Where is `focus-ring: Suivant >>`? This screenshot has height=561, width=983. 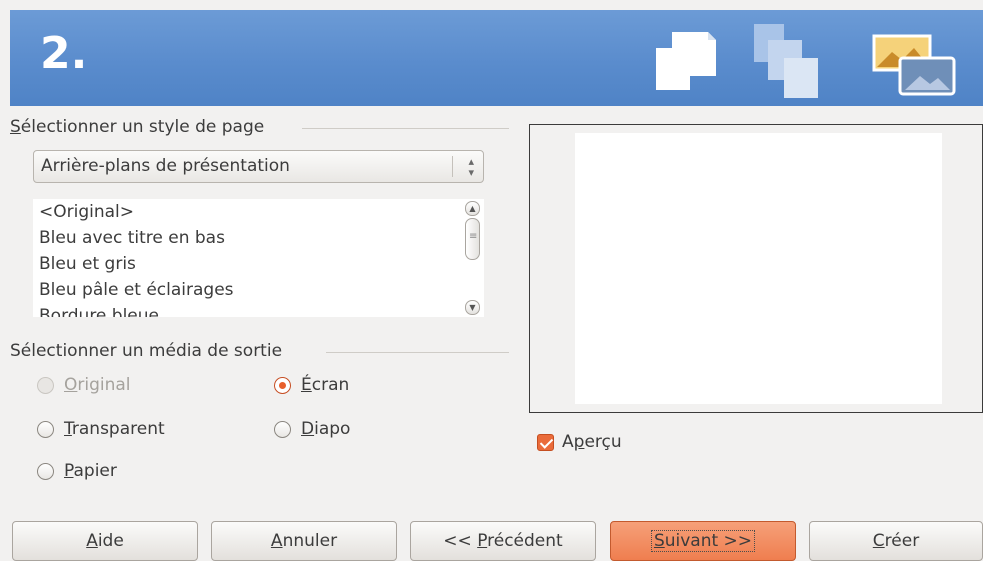
focus-ring: Suivant >> is located at coordinates (703, 541).